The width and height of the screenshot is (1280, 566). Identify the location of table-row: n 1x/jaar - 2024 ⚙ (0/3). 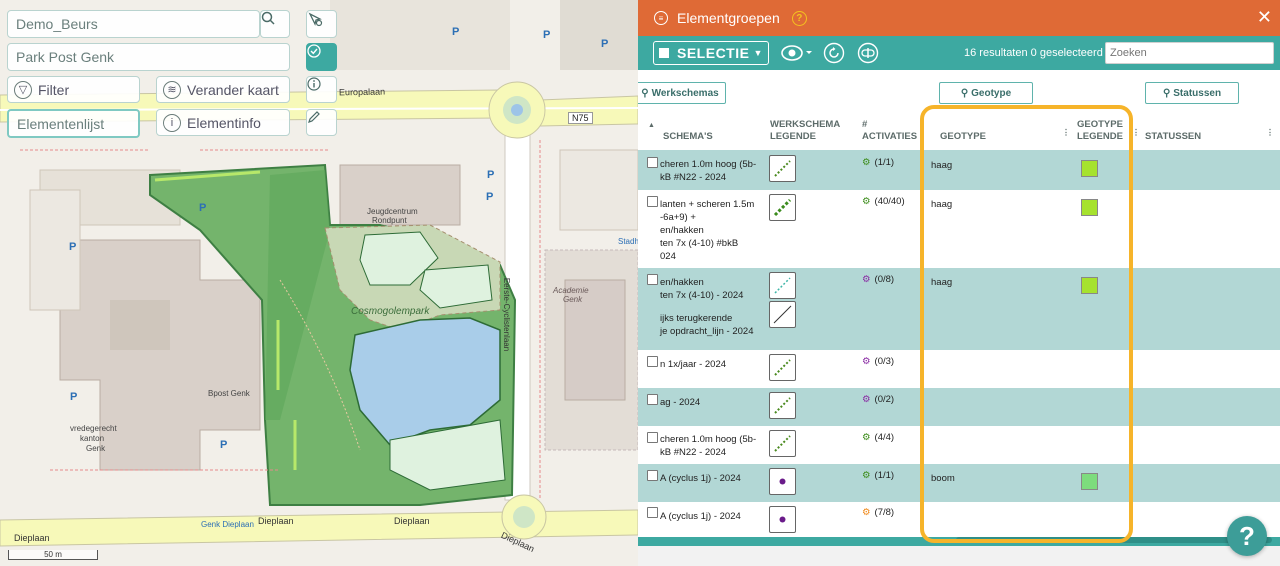
(959, 369).